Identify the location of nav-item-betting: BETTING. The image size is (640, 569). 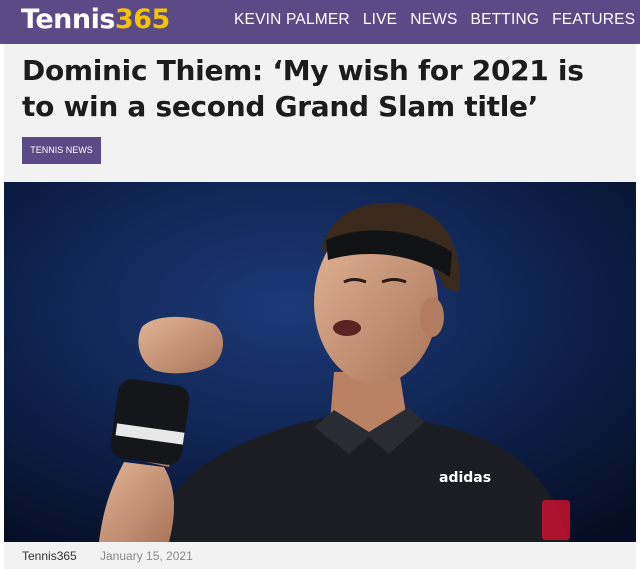
(505, 20).